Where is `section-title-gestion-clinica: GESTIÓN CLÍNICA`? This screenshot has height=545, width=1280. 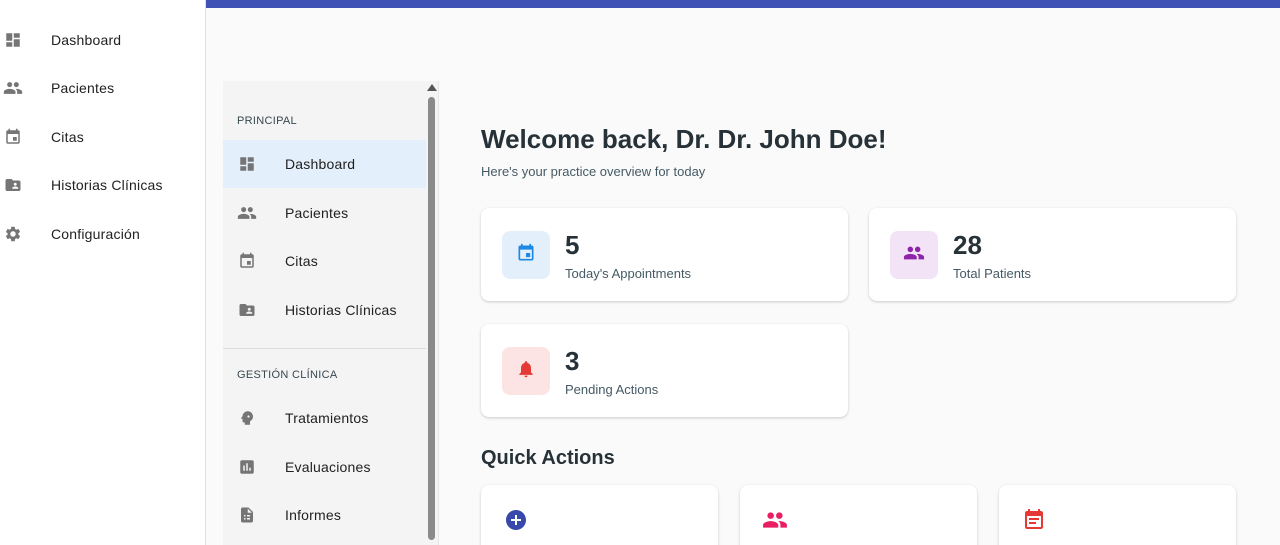 section-title-gestion-clinica: GESTIÓN CLÍNICA is located at coordinates (287, 375).